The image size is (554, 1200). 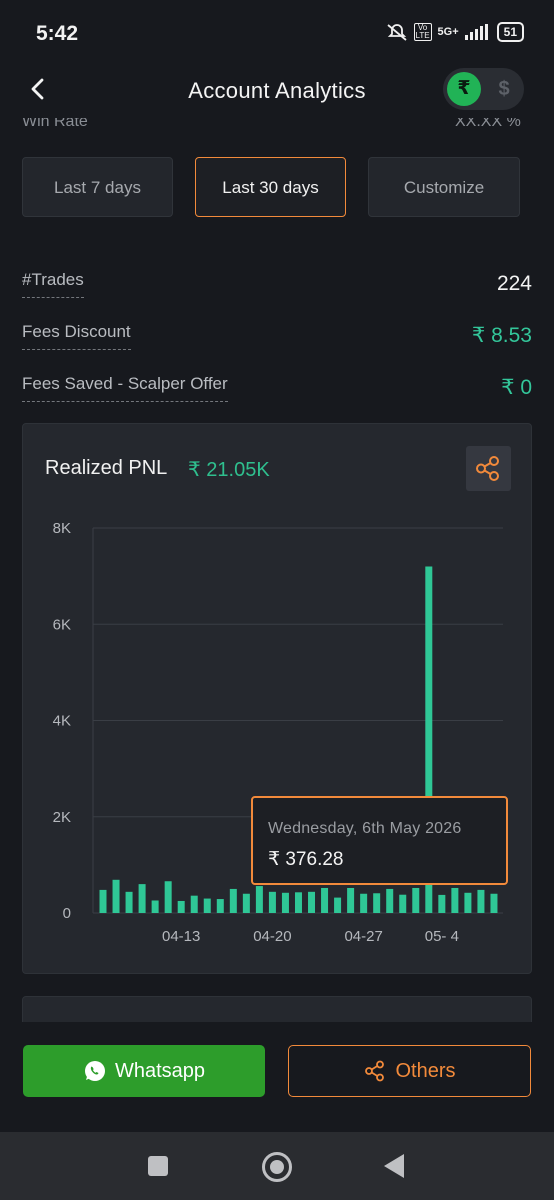 What do you see at coordinates (394, 1166) in the screenshot?
I see `system-back-icon` at bounding box center [394, 1166].